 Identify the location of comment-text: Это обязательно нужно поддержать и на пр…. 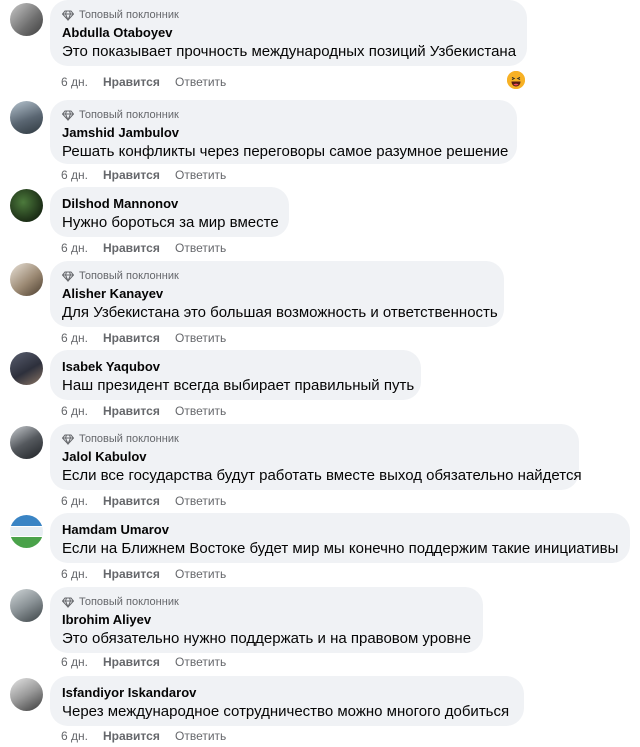
(267, 638).